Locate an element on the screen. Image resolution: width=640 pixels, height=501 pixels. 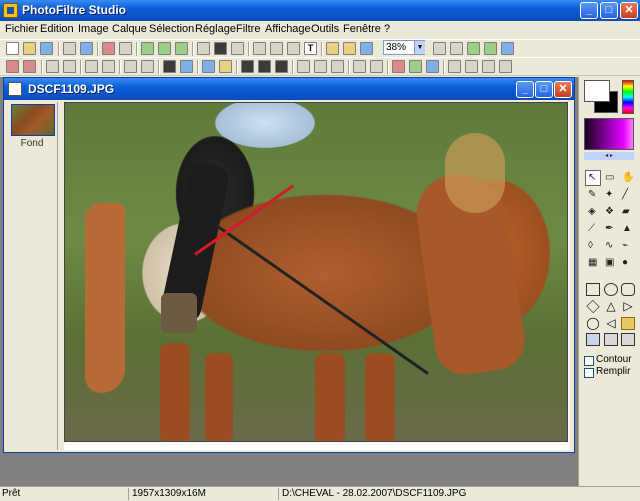
fill-bucket-icon: ◈ is located at coordinates (593, 212).